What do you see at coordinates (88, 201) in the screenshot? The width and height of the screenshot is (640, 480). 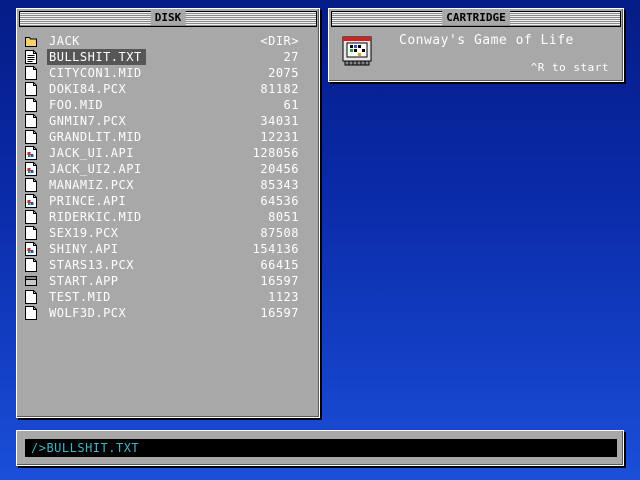 I see `file-name: PRINCE.API` at bounding box center [88, 201].